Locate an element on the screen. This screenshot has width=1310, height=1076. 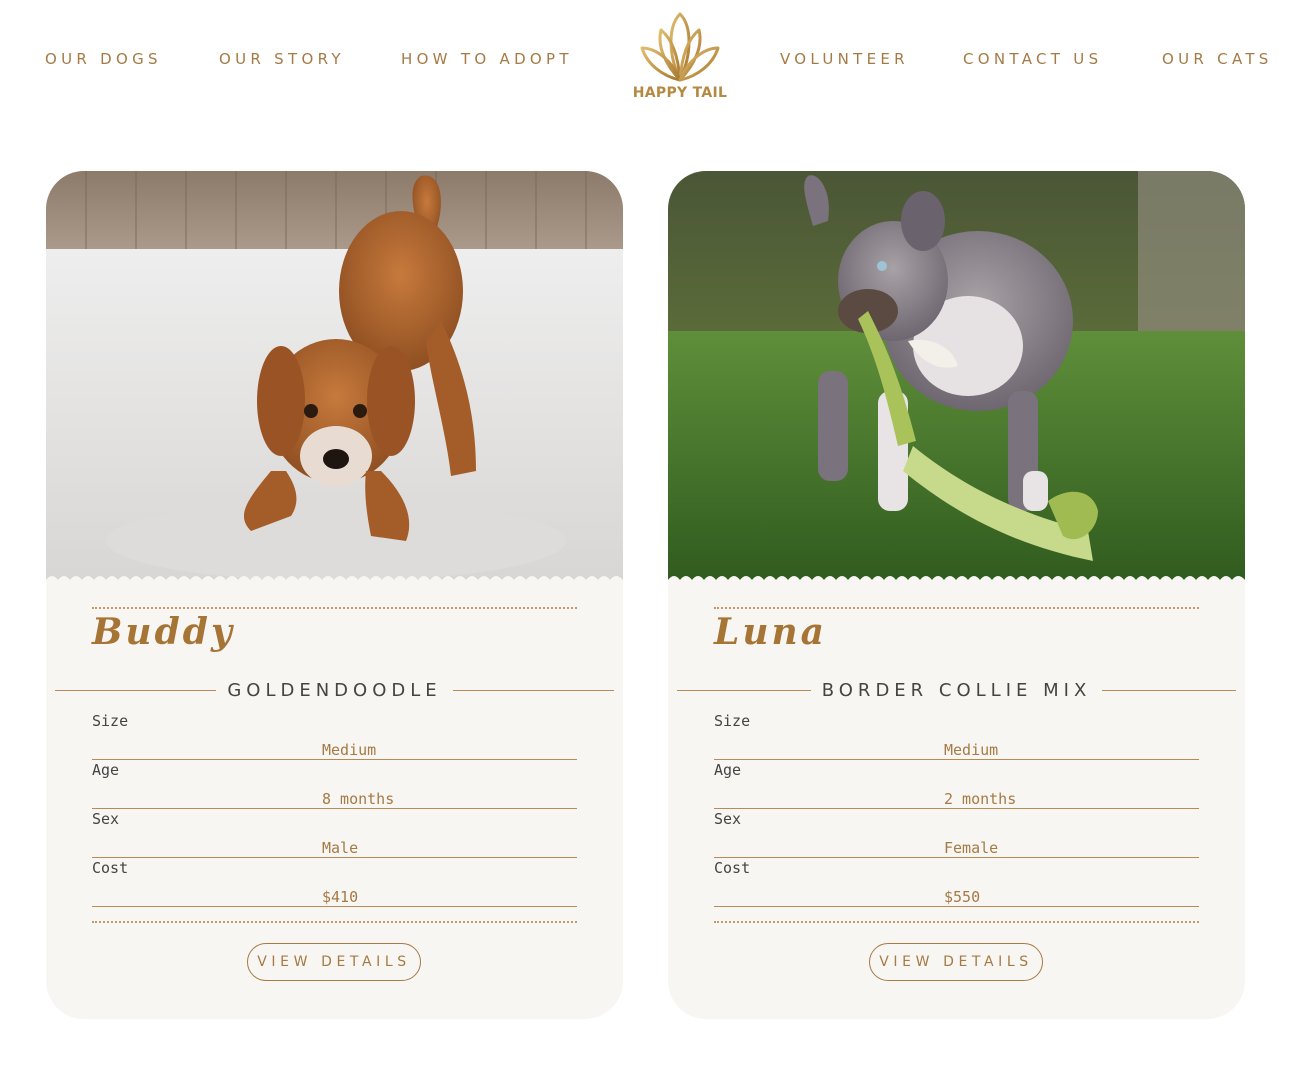
dog-breed: GOLDENDOODLE is located at coordinates (334, 690).